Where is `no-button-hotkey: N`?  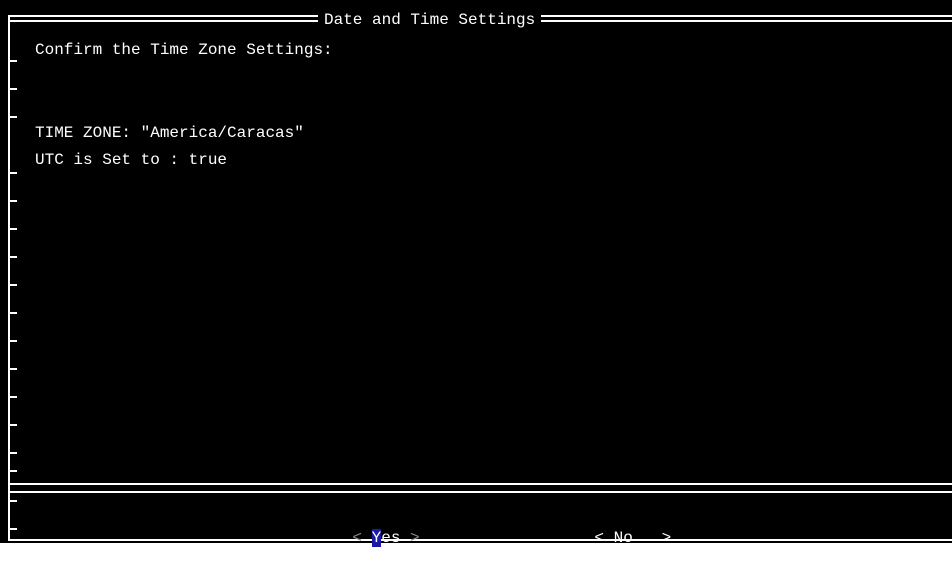
no-button-hotkey: N is located at coordinates (618, 538).